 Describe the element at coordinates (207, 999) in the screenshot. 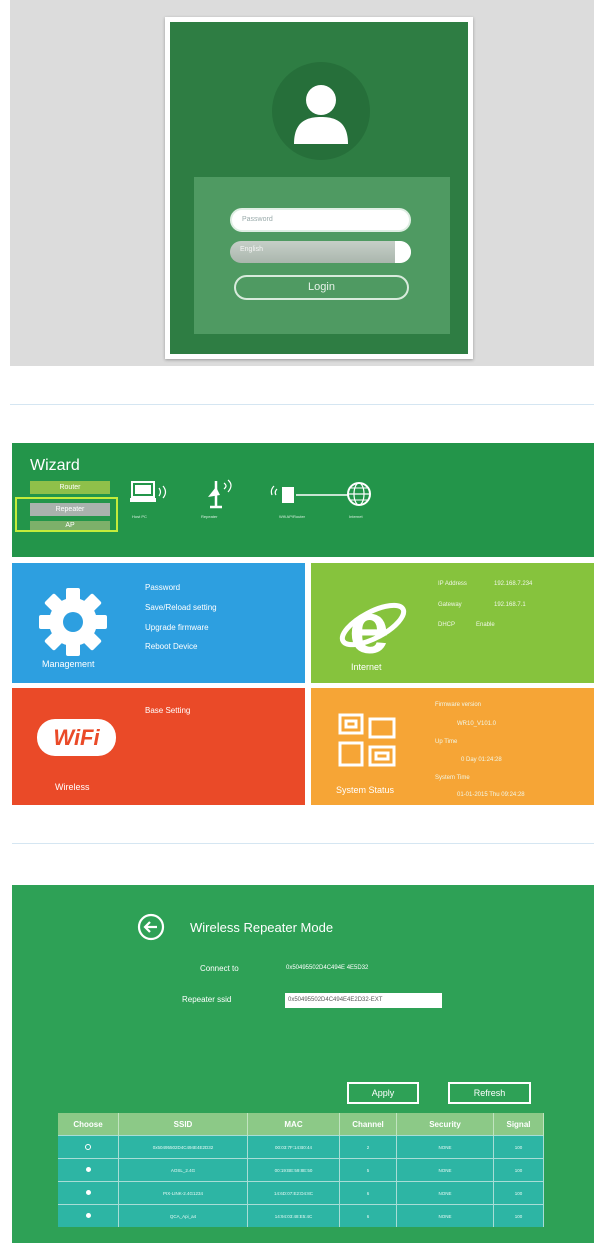

I see `repeater-ssid-label: Repeater ssid` at that location.